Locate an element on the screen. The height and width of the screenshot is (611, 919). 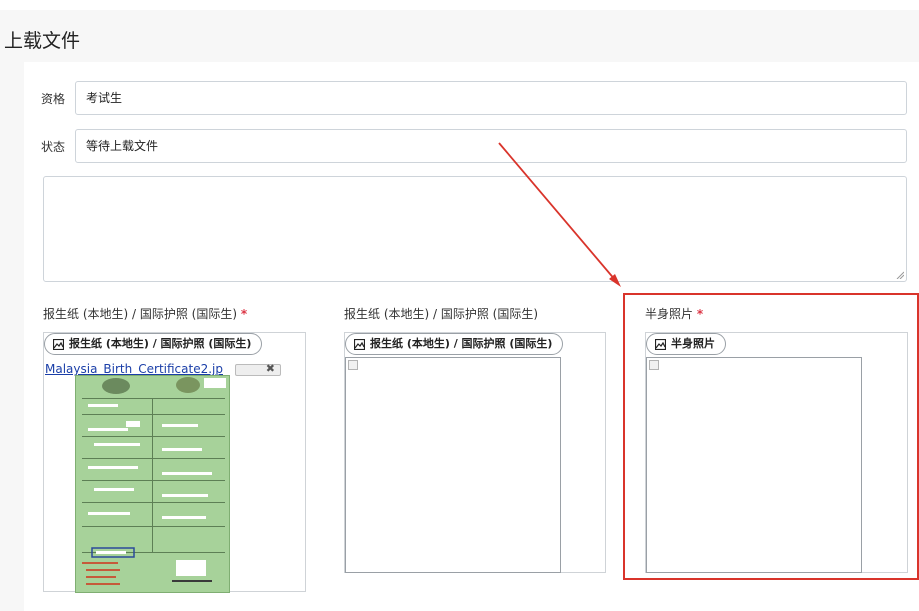
close-icon: ✖ is located at coordinates (270, 368).